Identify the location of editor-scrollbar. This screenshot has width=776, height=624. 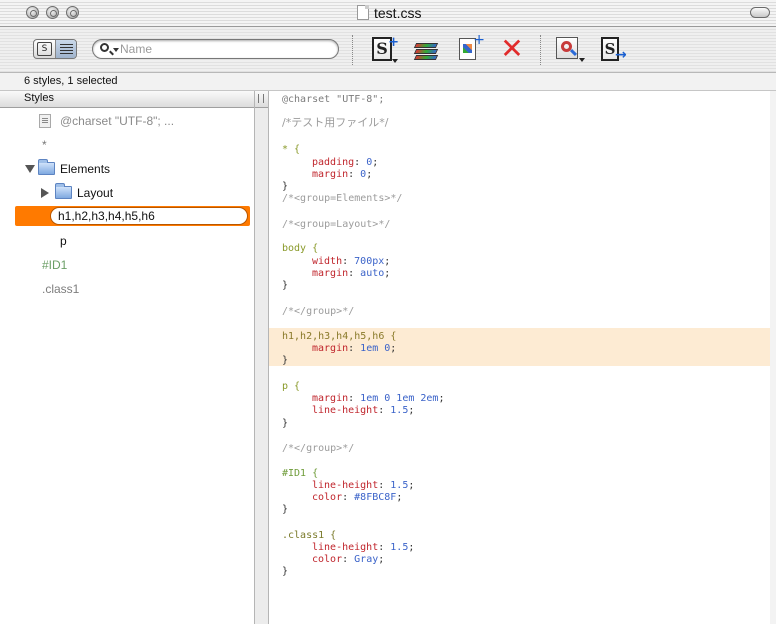
(773, 357).